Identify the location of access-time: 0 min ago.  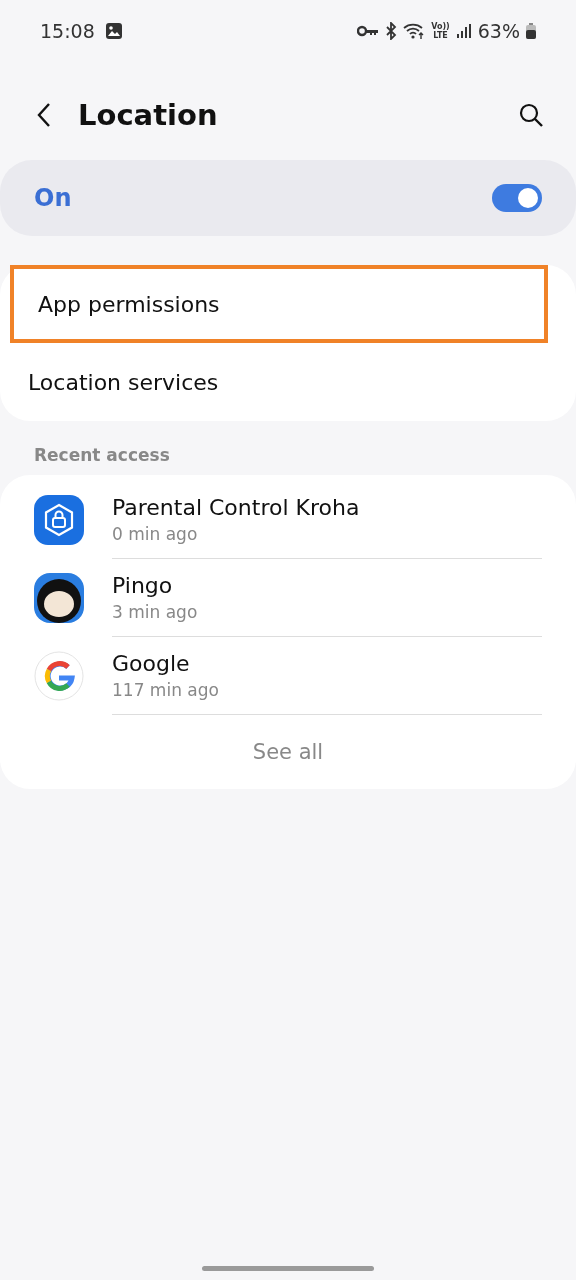
(155, 534).